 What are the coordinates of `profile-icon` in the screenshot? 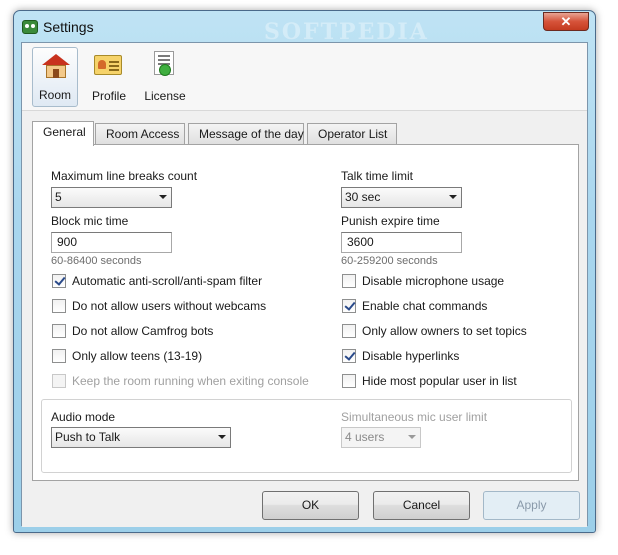 It's located at (108, 65).